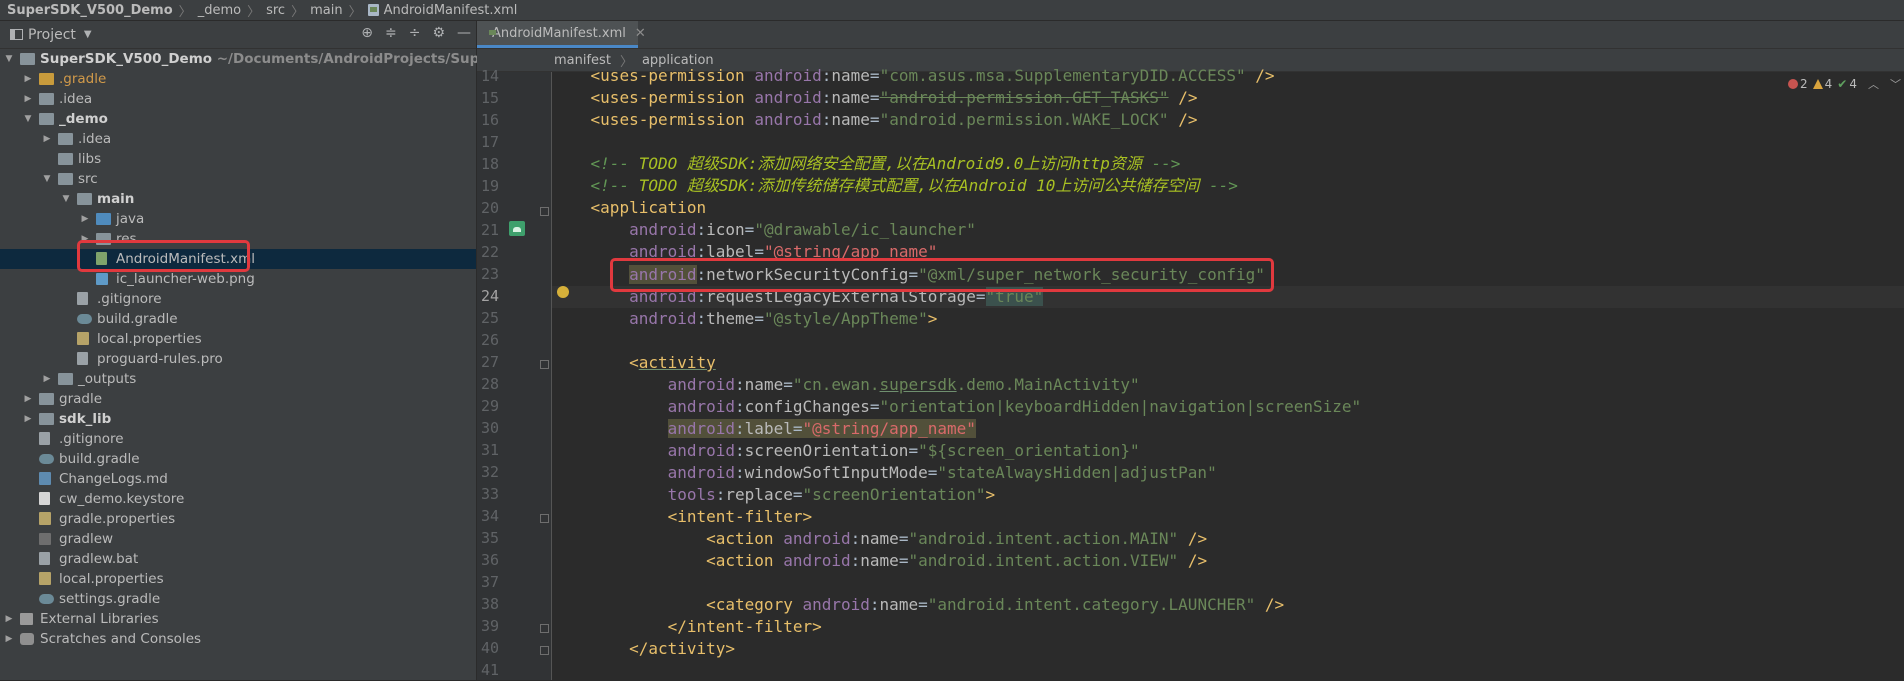 The image size is (1904, 681). Describe the element at coordinates (1895, 84) in the screenshot. I see `chevron-down-icon: ﹀` at that location.